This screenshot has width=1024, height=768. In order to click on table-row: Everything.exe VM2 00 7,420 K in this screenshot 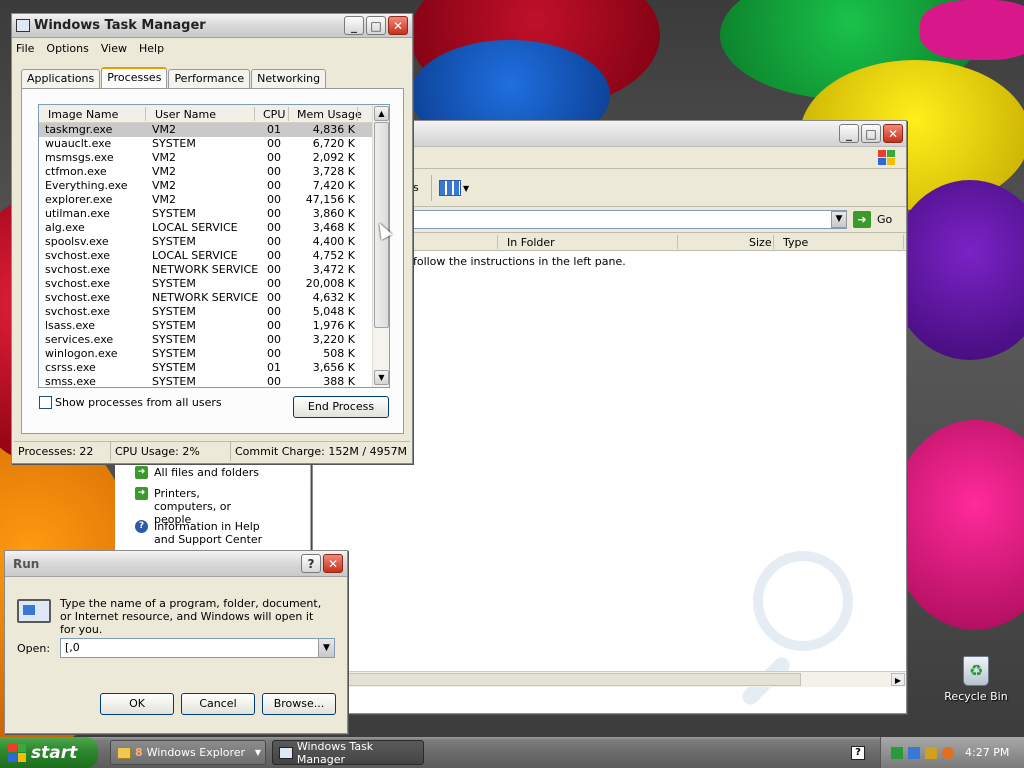, I will do `click(206, 186)`.